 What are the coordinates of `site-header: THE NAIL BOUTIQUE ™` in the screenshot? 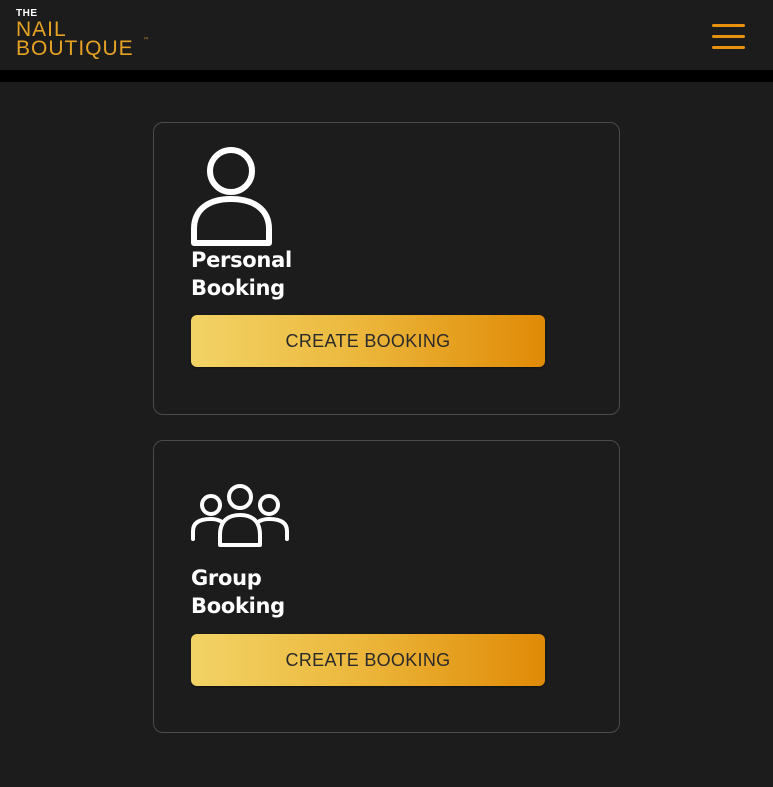 It's located at (386, 35).